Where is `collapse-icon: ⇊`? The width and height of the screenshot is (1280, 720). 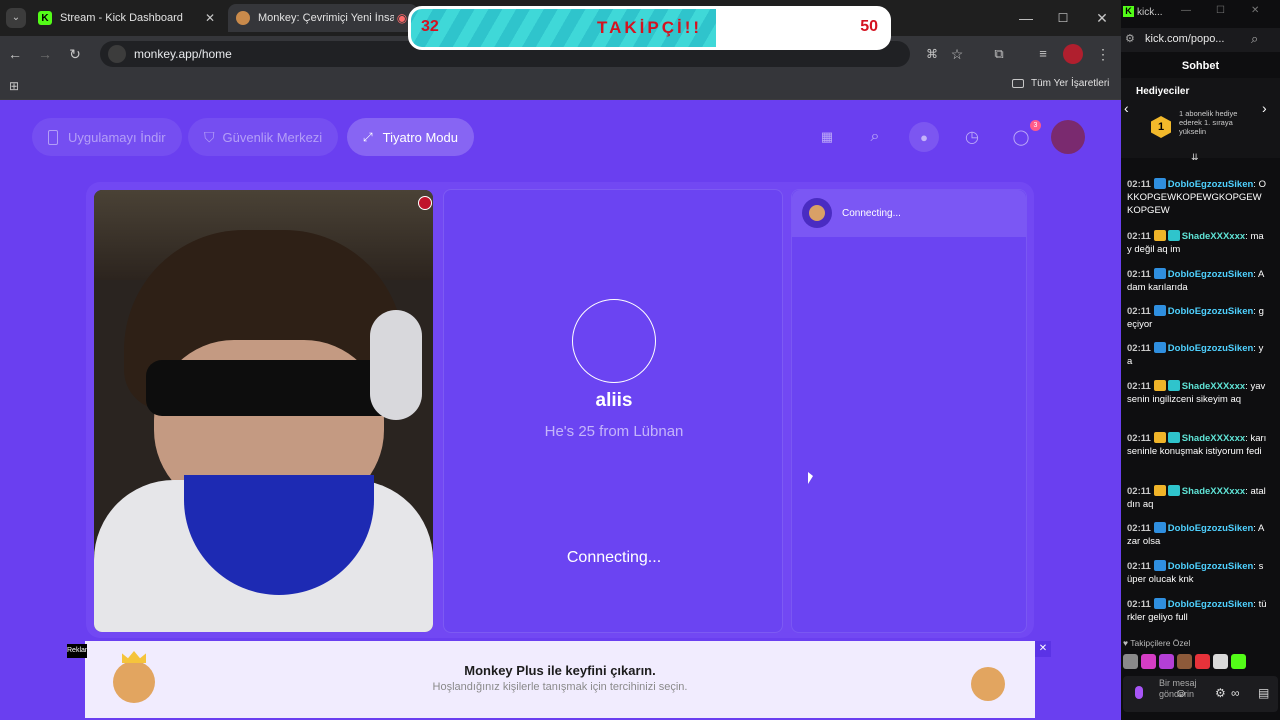 collapse-icon: ⇊ is located at coordinates (1195, 157).